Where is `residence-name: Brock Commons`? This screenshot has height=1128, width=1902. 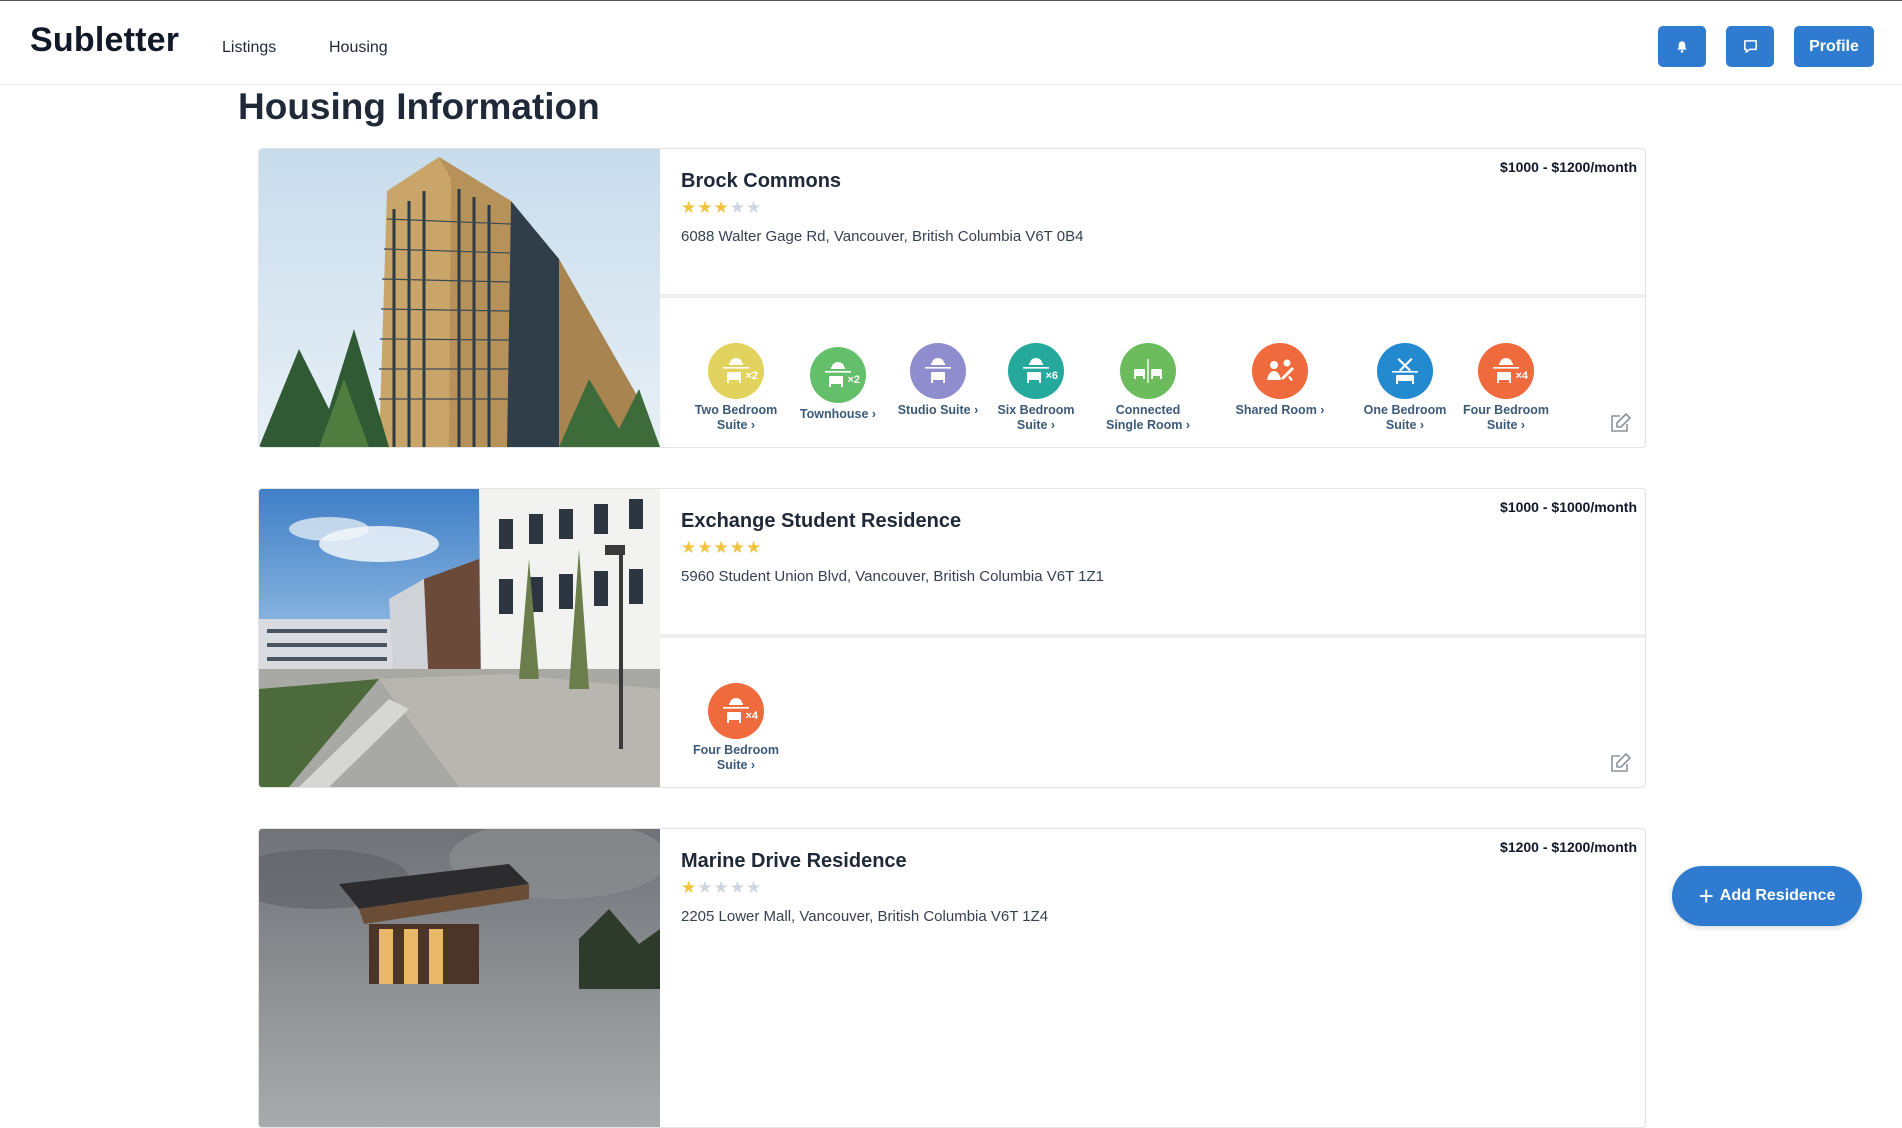
residence-name: Brock Commons is located at coordinates (761, 181).